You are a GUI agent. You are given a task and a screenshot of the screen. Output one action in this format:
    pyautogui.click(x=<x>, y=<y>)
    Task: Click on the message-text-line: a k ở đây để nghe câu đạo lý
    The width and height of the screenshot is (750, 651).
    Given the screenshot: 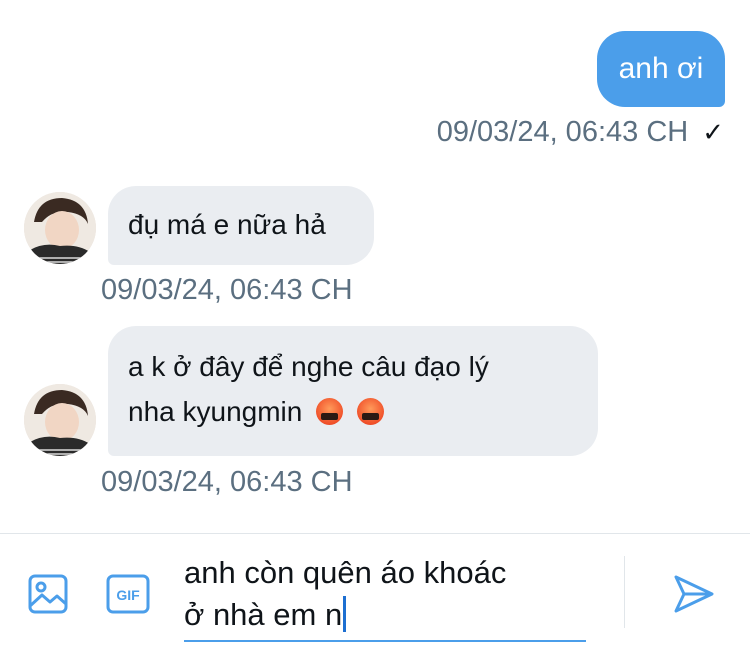 What is the action you would take?
    pyautogui.click(x=308, y=366)
    